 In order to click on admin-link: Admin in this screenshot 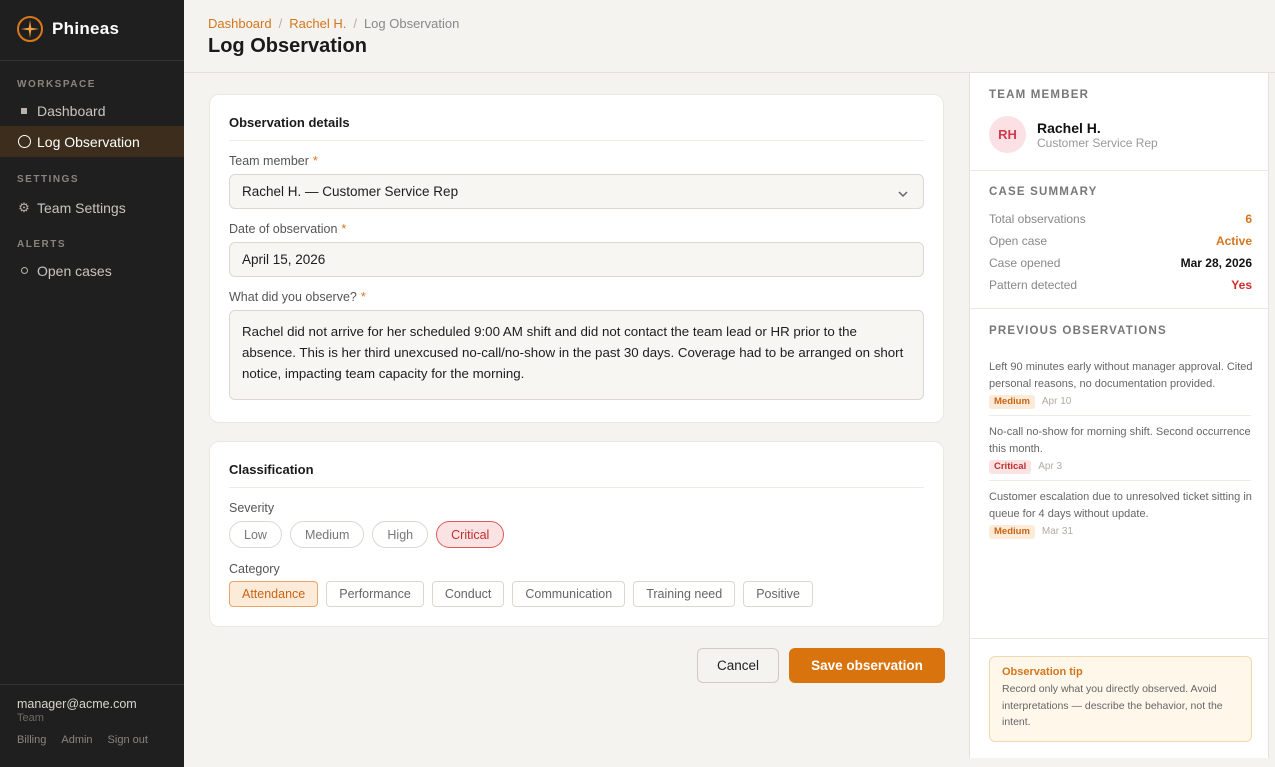, I will do `click(76, 740)`.